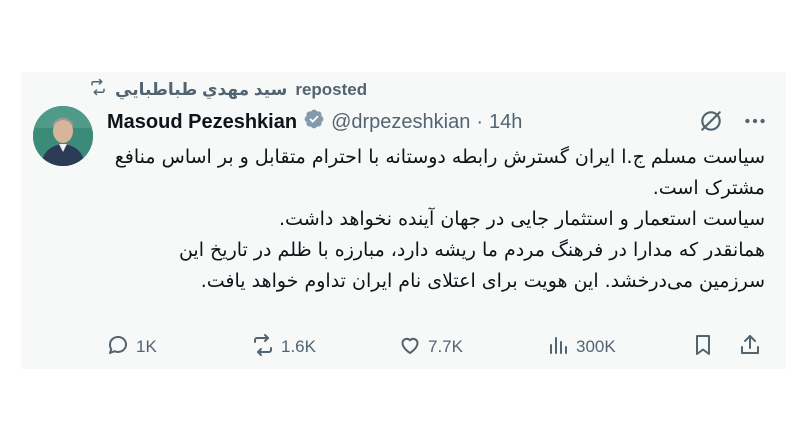  I want to click on repost-context: سيد مهدي طباطبايي reposted, so click(228, 89).